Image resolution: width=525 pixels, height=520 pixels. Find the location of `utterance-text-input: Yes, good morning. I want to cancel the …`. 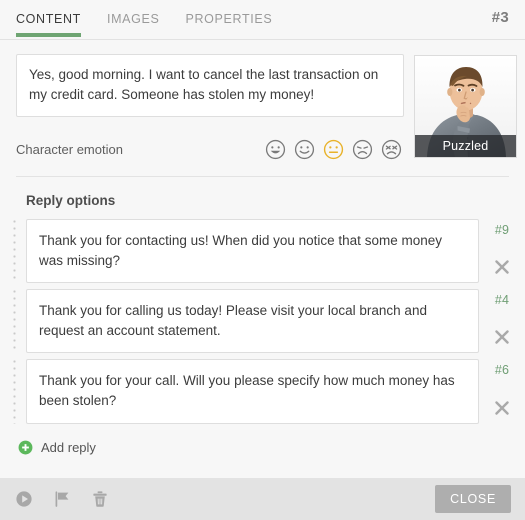

utterance-text-input: Yes, good morning. I want to cancel the … is located at coordinates (210, 86).